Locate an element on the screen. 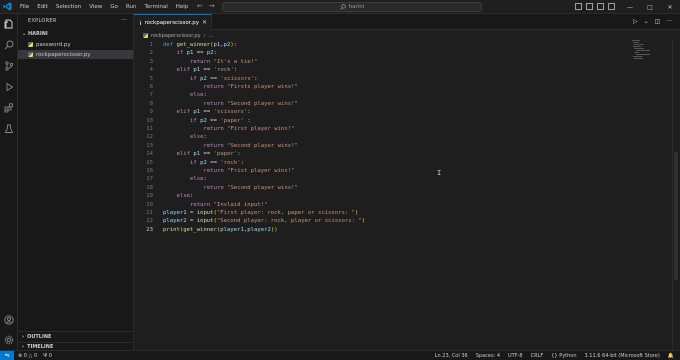  minimap is located at coordinates (643, 50).